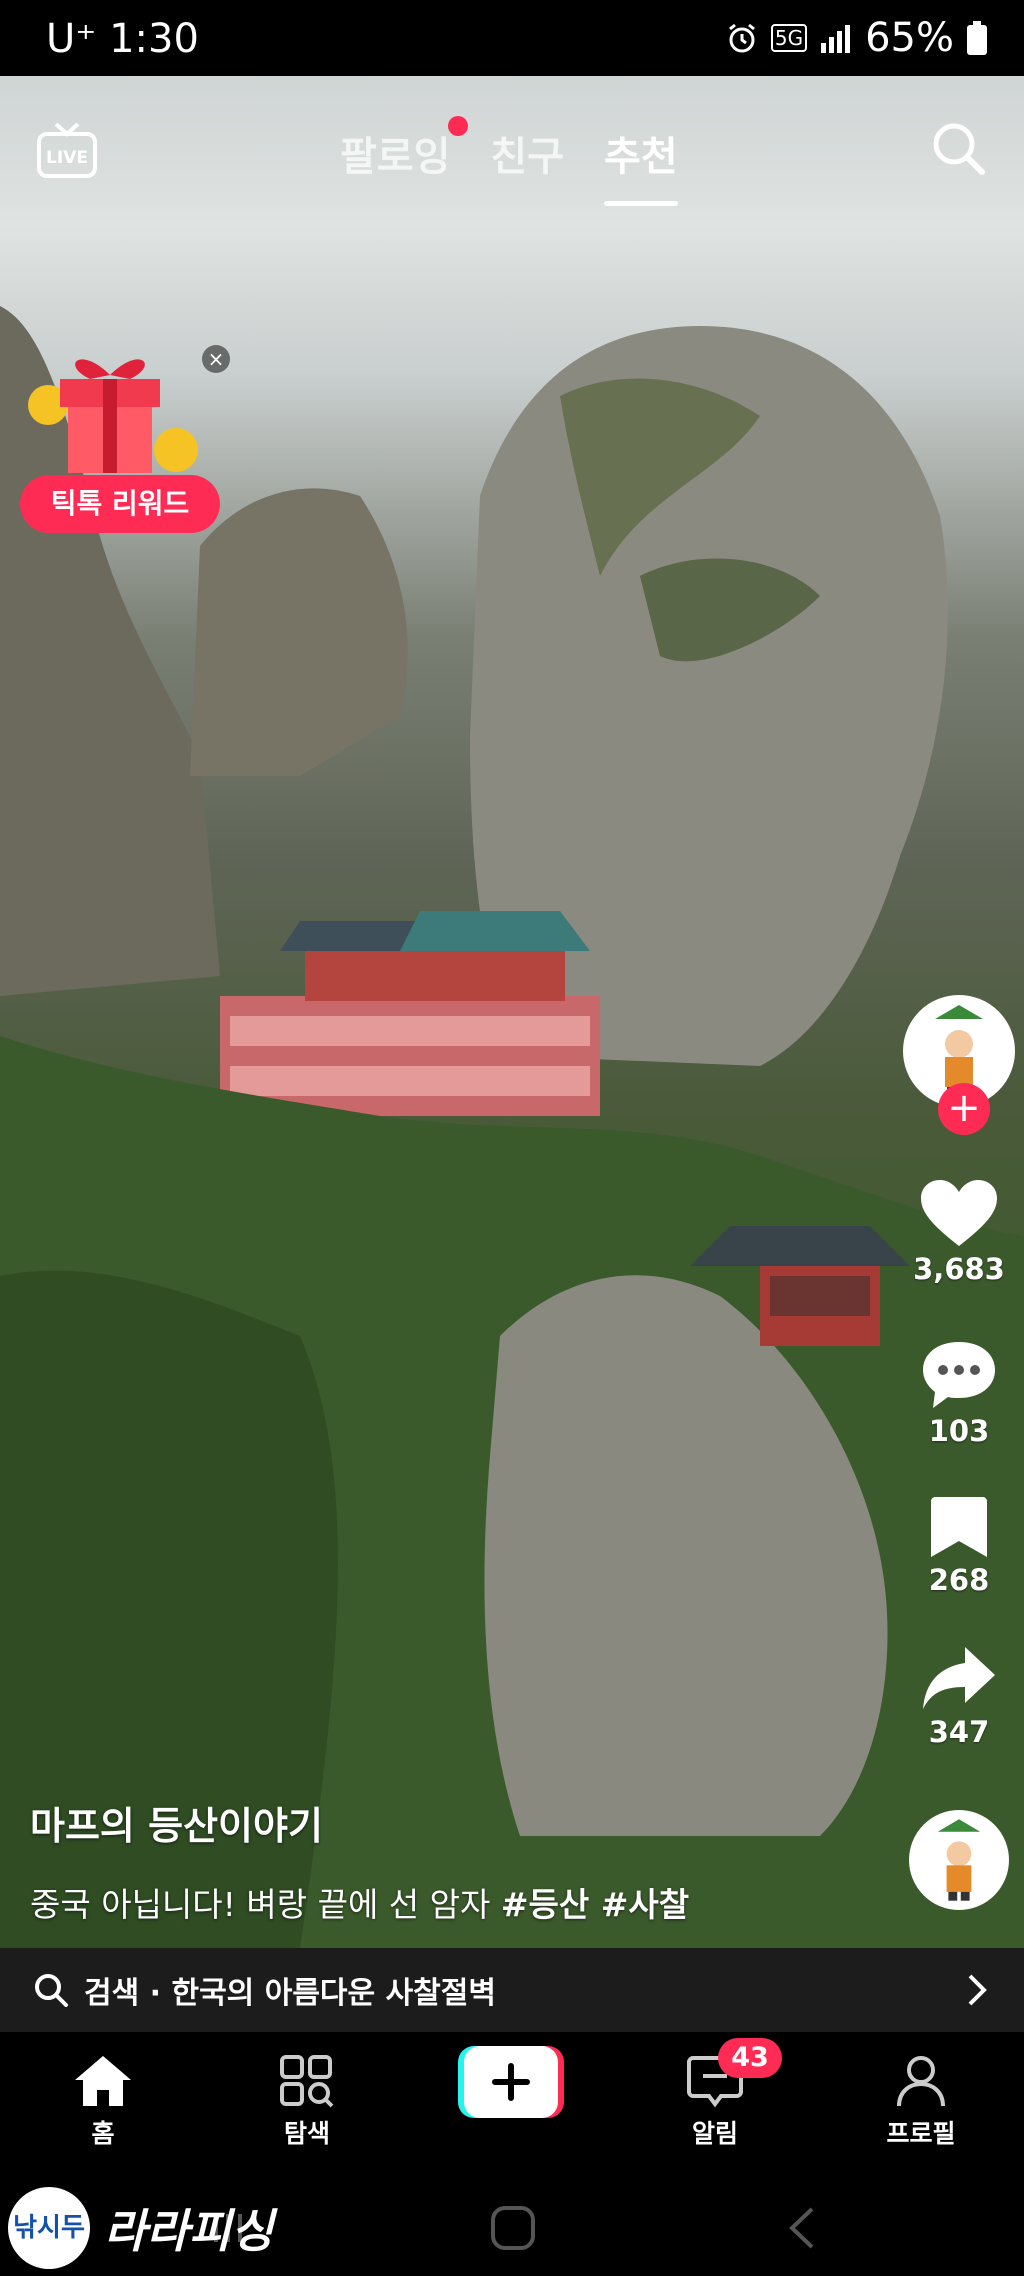  Describe the element at coordinates (71, 39) in the screenshot. I see `carrier-label: U⁺` at that location.